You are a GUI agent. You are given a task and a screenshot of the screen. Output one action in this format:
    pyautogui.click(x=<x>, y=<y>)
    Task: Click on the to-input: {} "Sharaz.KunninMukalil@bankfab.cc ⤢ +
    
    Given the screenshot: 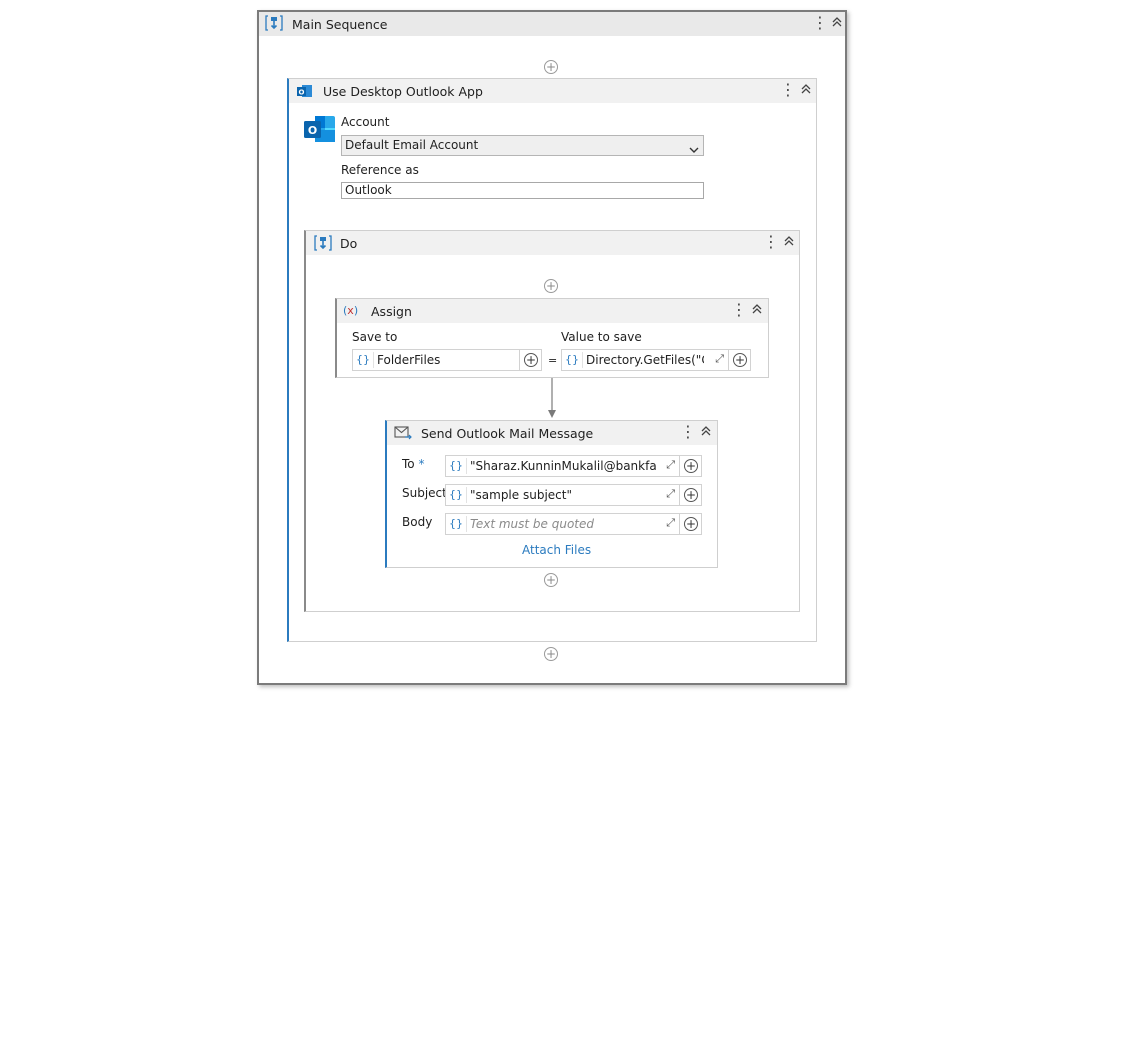 What is the action you would take?
    pyautogui.click(x=573, y=466)
    